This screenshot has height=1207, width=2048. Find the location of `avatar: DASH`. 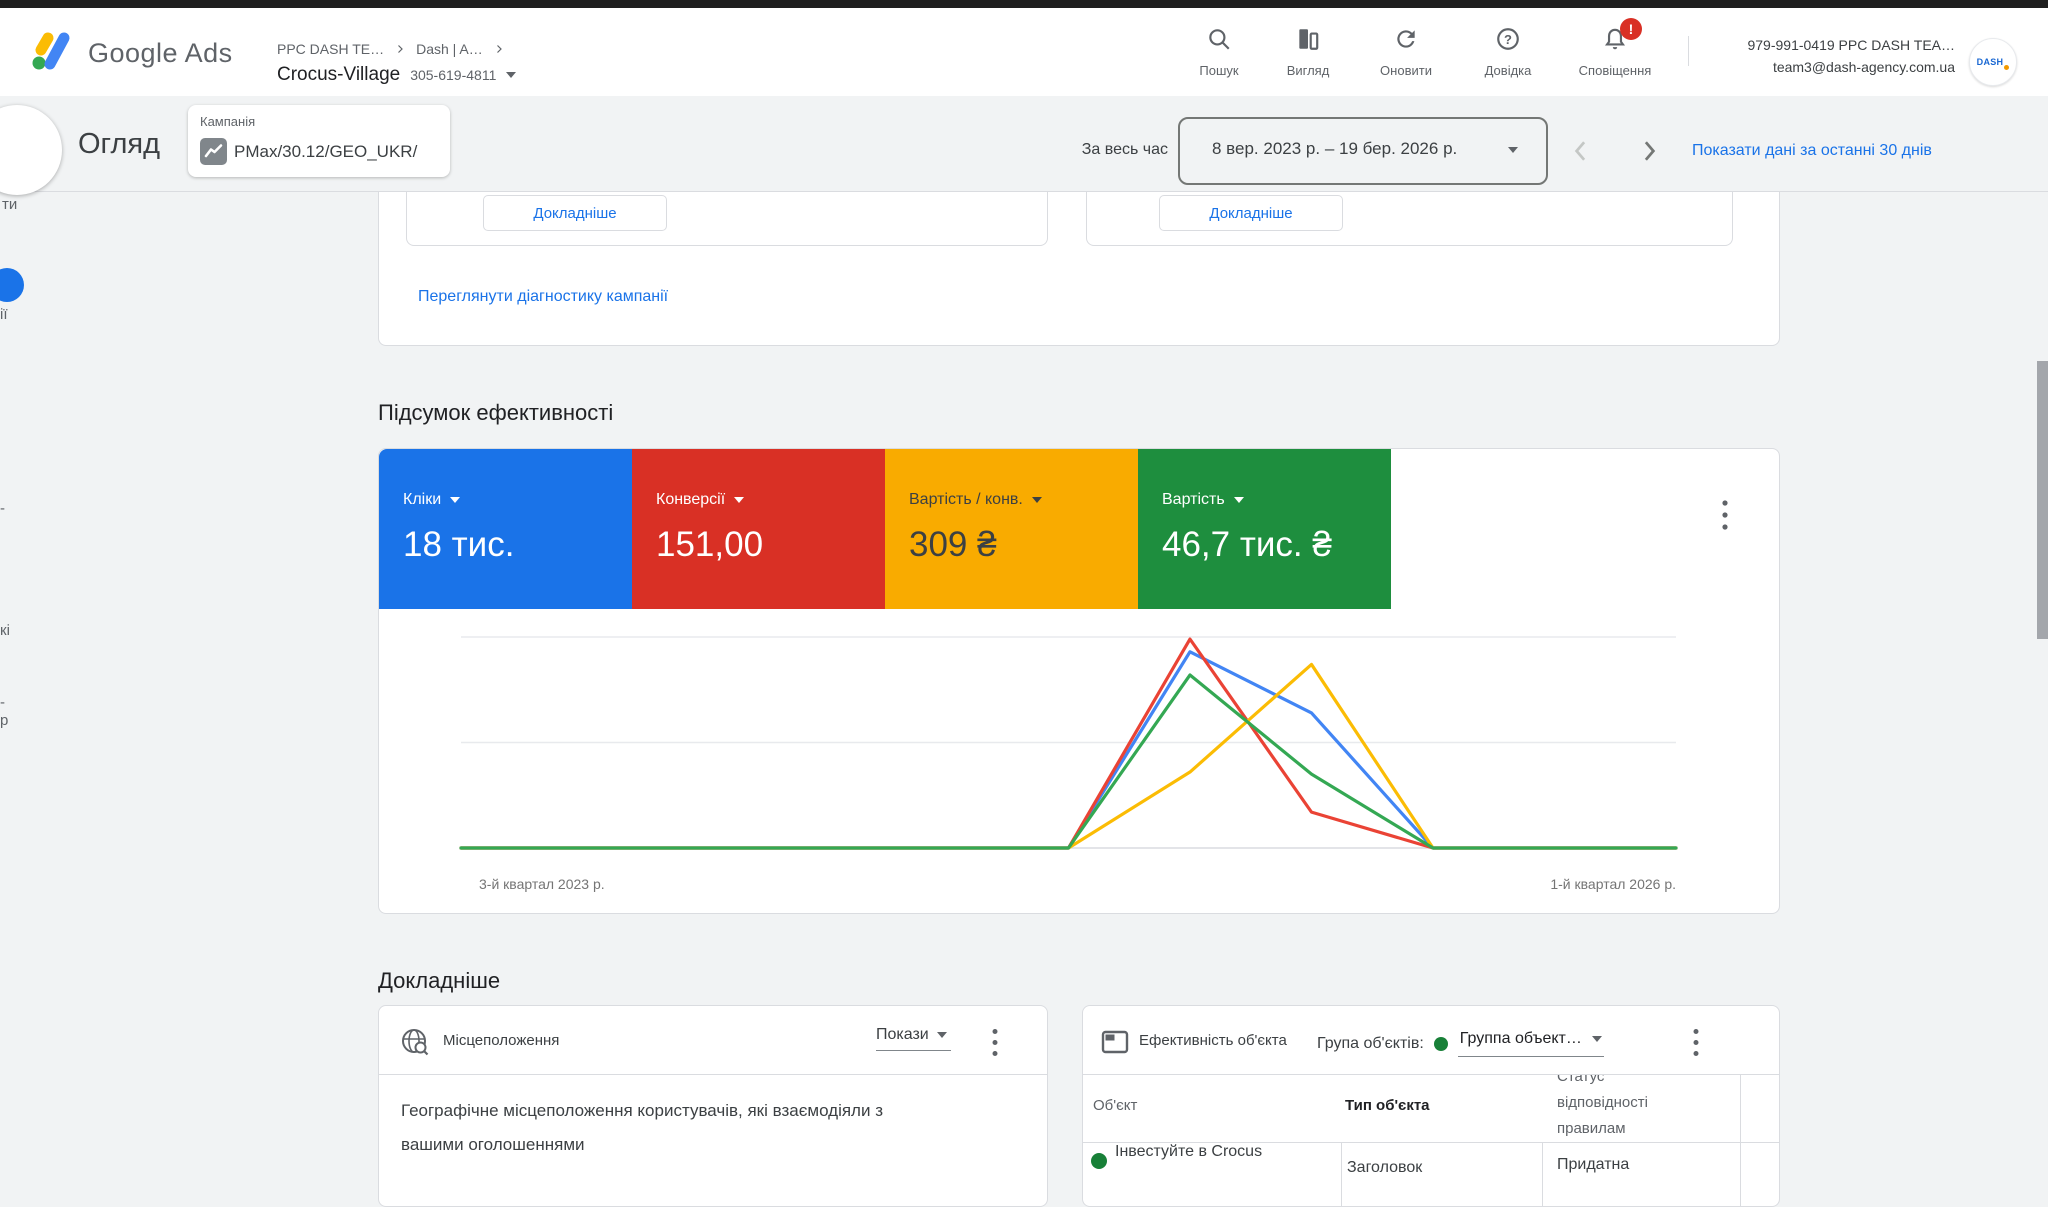

avatar: DASH is located at coordinates (1993, 62).